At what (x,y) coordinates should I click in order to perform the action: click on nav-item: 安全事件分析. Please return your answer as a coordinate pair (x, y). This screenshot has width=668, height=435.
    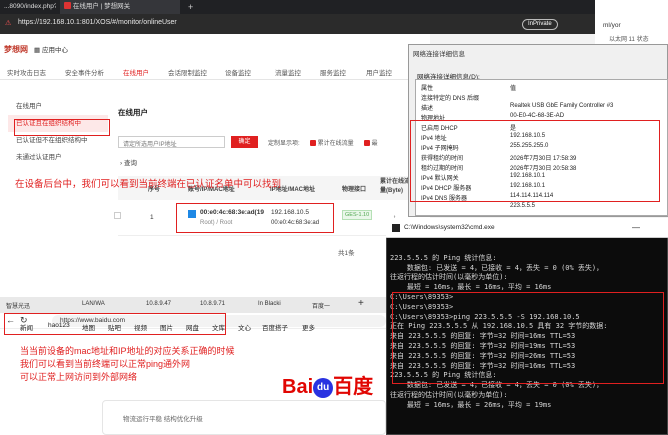
    Looking at the image, I should click on (84, 72).